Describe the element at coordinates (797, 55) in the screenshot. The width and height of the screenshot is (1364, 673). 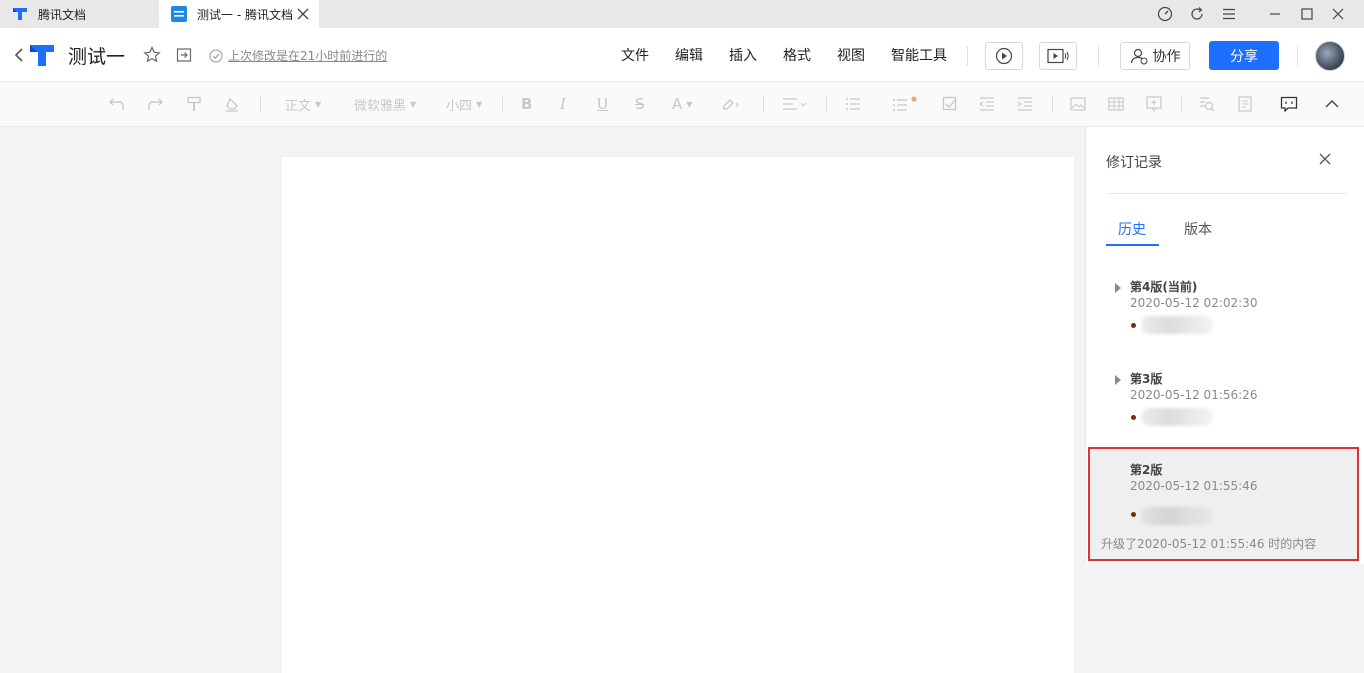
I see `menu-format: 格式` at that location.